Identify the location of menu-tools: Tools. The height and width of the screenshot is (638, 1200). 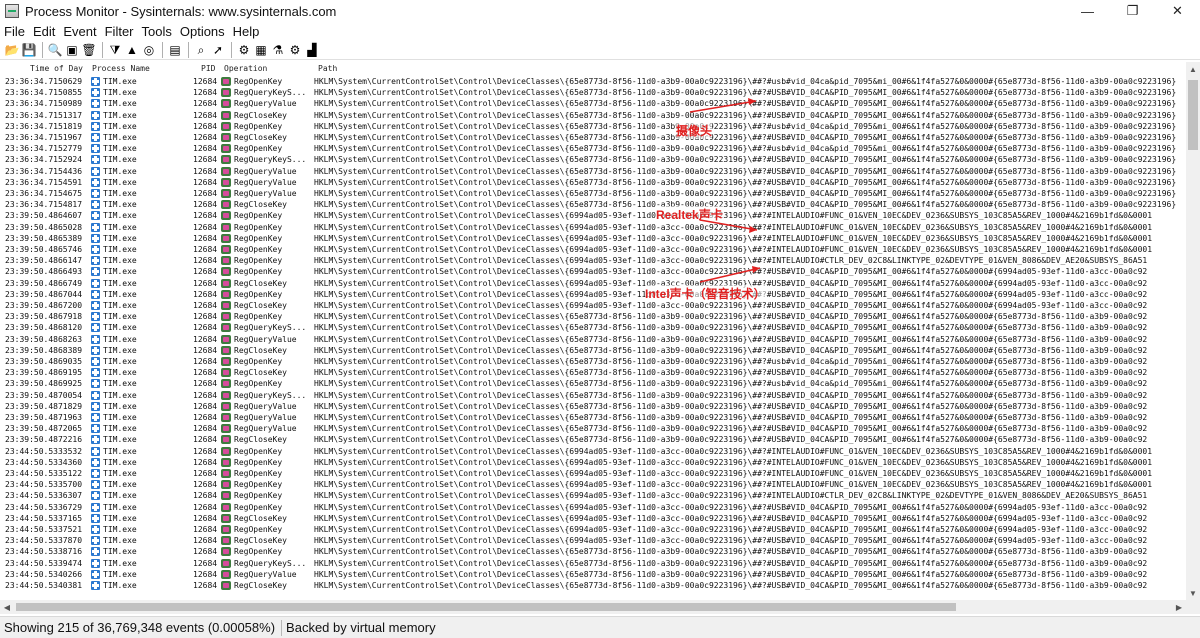
(157, 31).